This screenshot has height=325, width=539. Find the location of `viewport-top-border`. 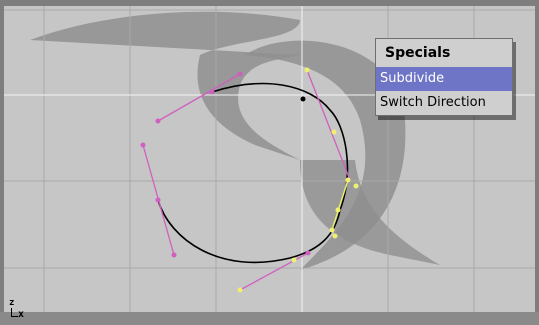

viewport-top-border is located at coordinates (269, 3).